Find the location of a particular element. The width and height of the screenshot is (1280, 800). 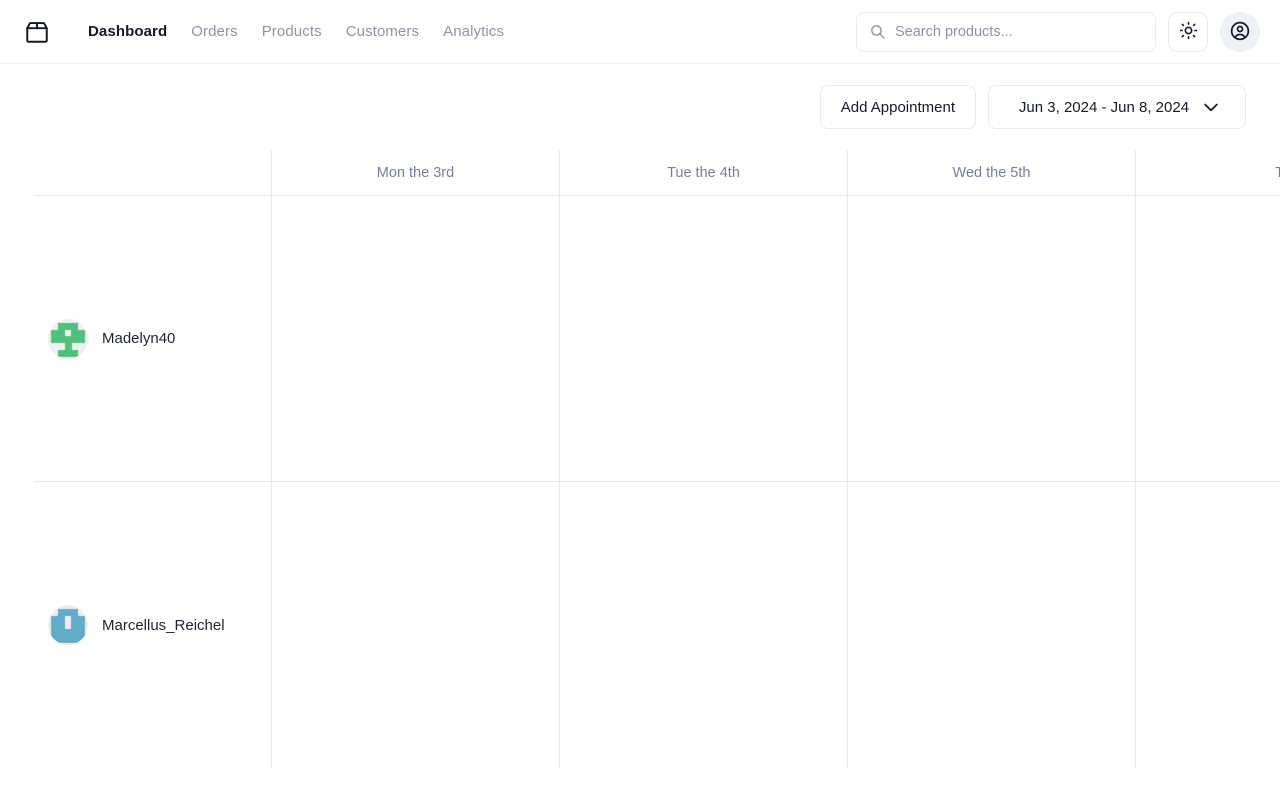

resource-header-cell is located at coordinates (153, 172).